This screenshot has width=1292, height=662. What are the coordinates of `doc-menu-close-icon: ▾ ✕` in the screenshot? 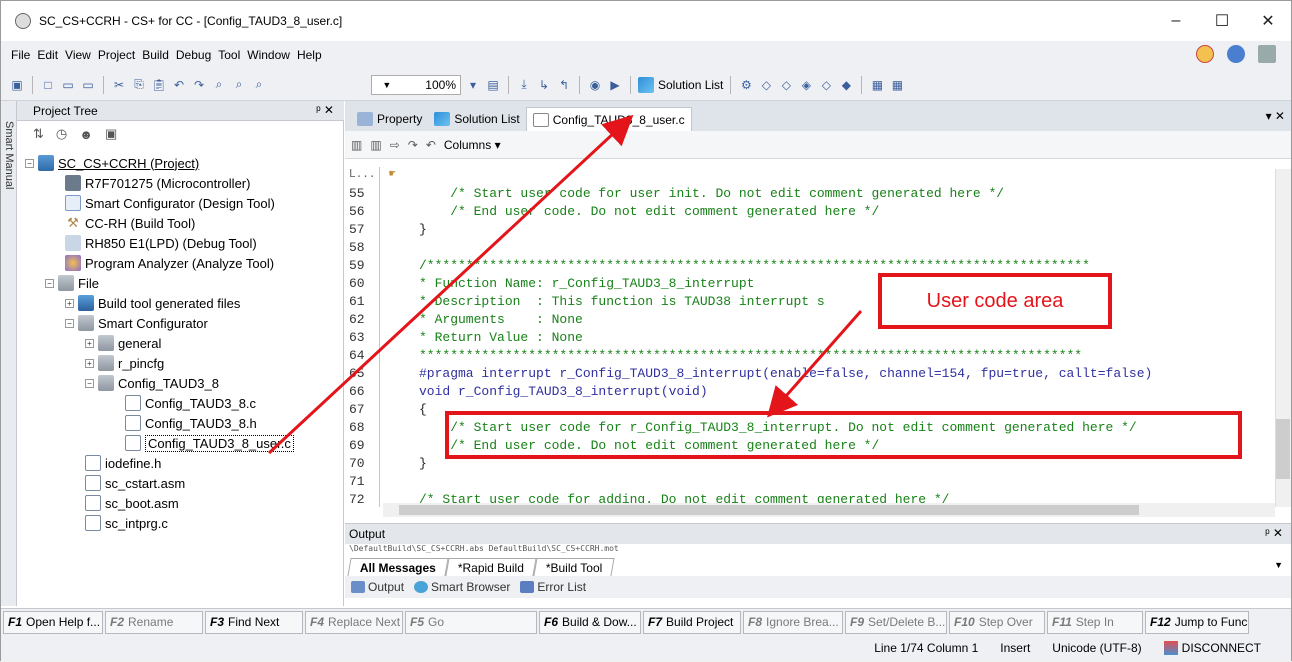 It's located at (1275, 116).